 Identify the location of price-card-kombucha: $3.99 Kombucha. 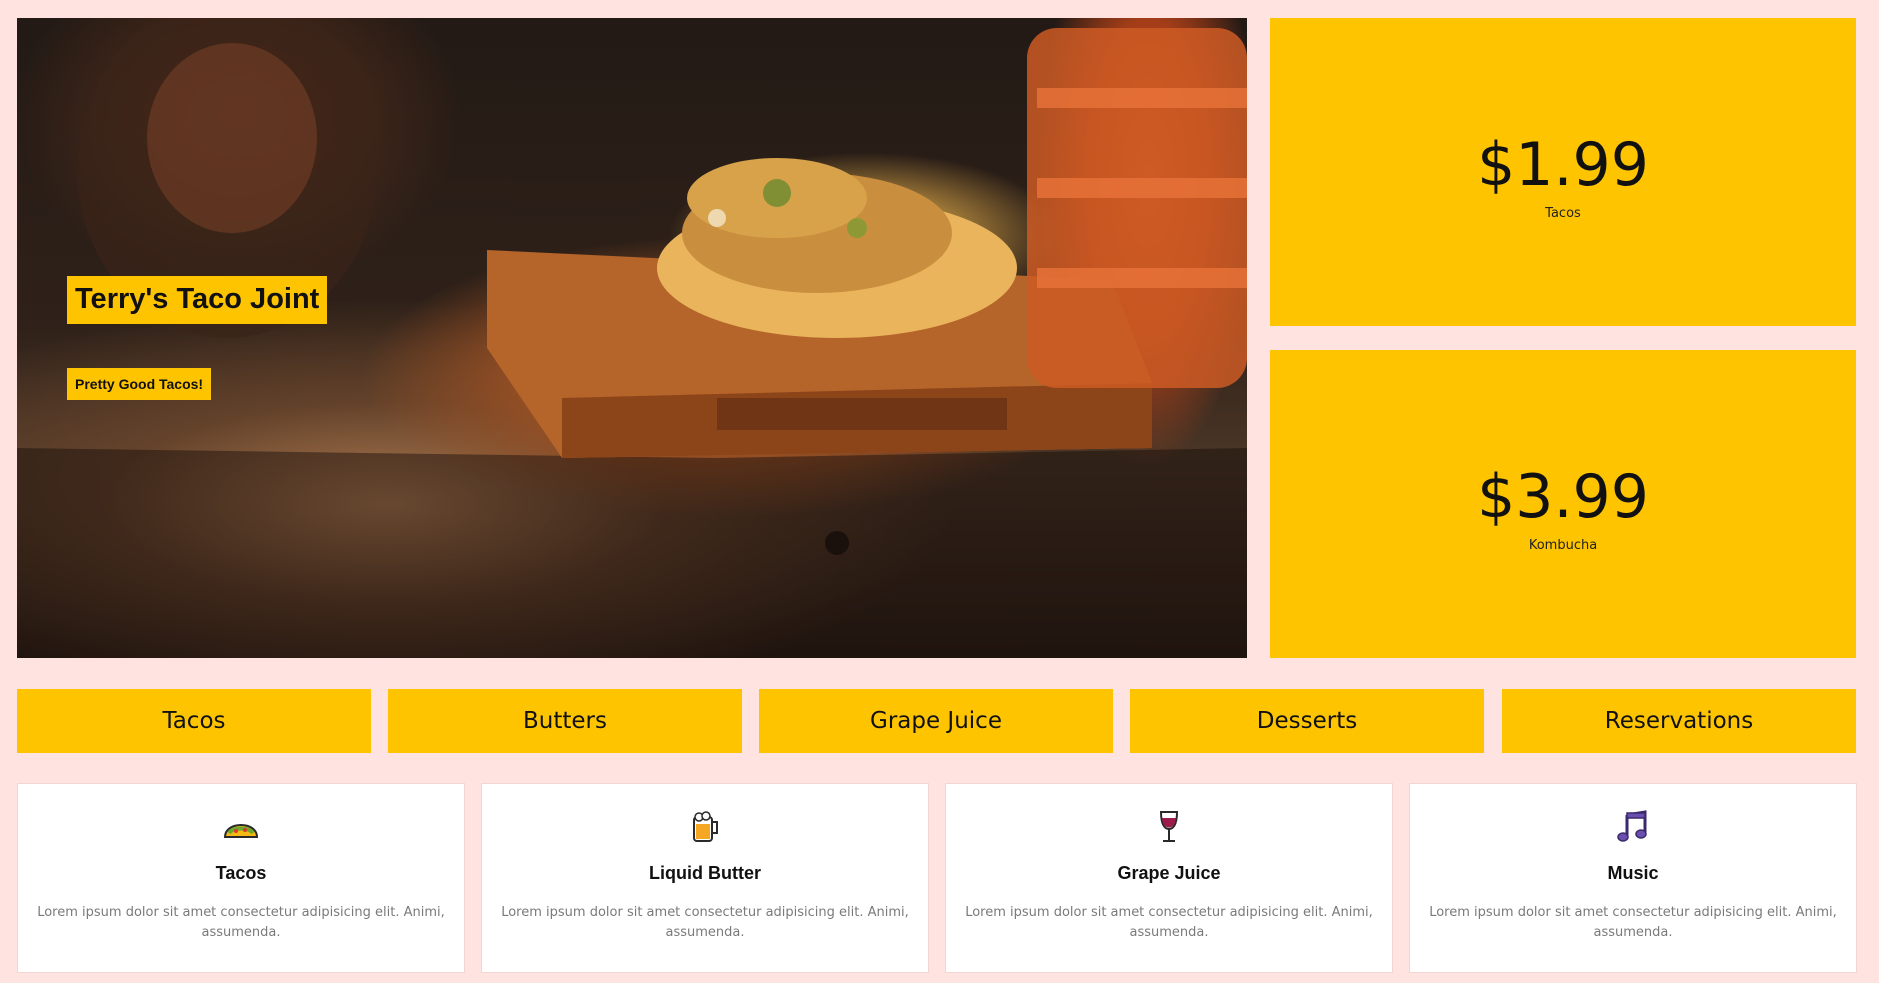
(1563, 504).